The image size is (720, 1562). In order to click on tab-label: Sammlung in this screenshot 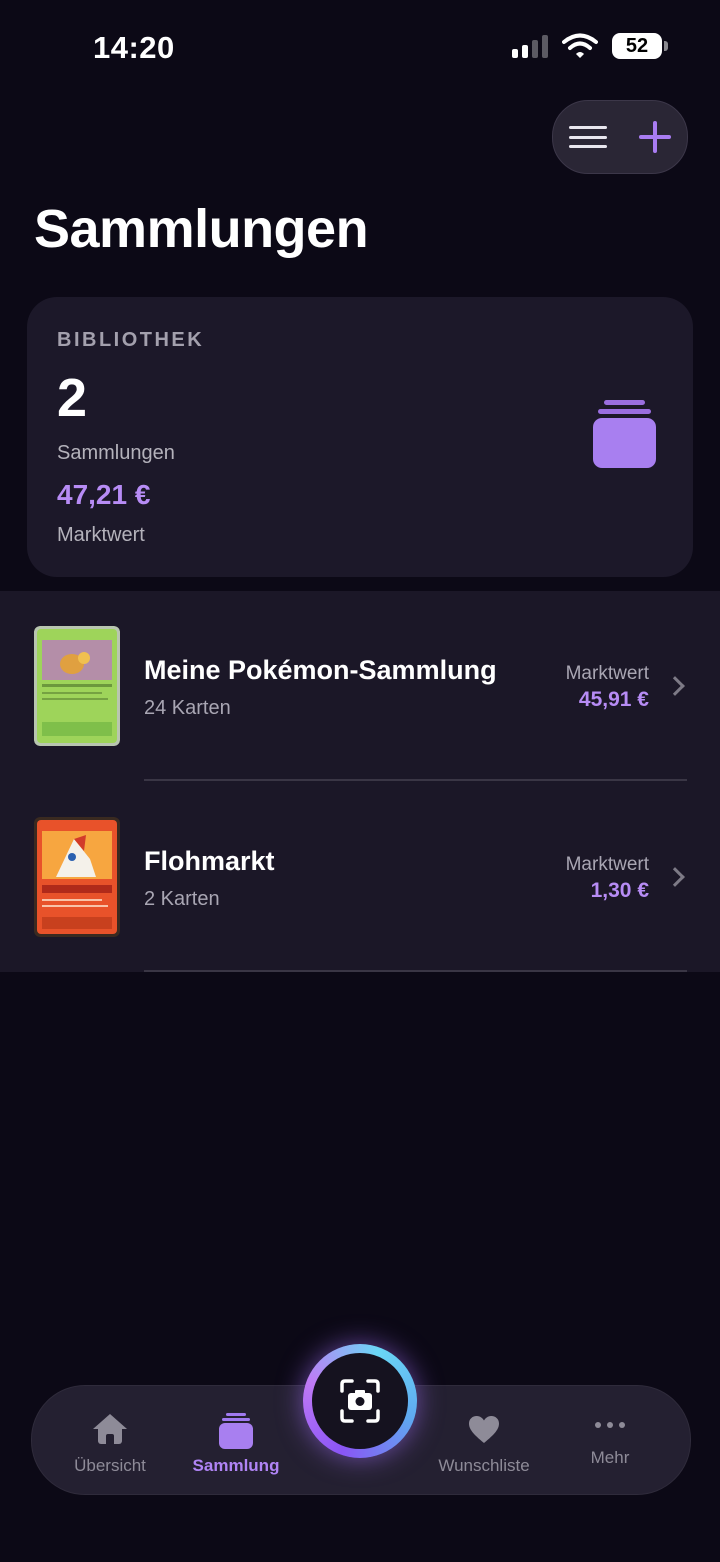, I will do `click(236, 1465)`.